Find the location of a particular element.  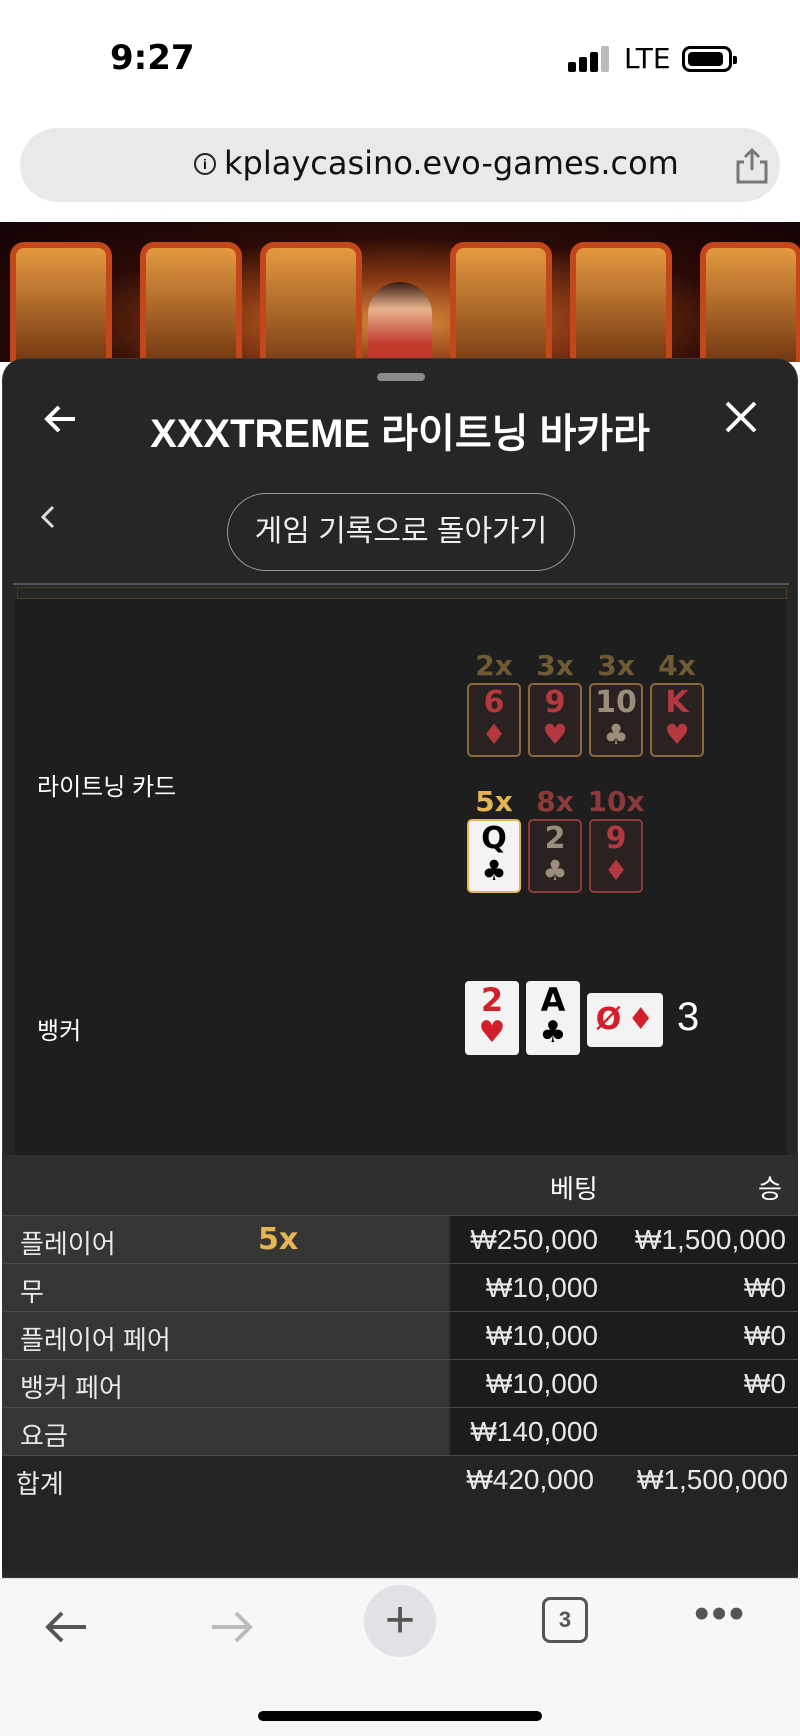

lightning-card: Q ♣ is located at coordinates (494, 856).